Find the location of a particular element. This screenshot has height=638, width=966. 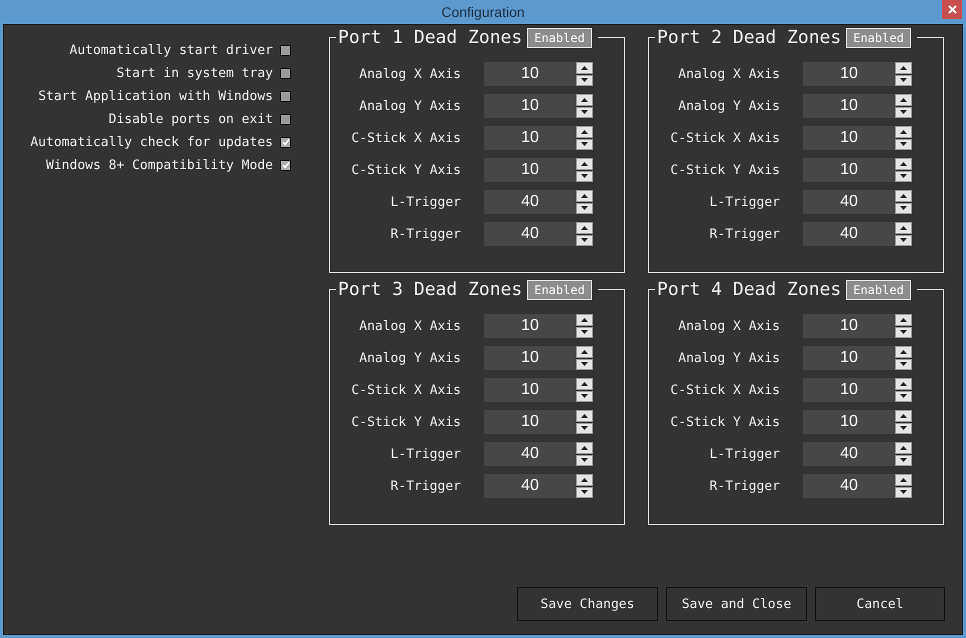

field-label: R-Trigger is located at coordinates (425, 486).